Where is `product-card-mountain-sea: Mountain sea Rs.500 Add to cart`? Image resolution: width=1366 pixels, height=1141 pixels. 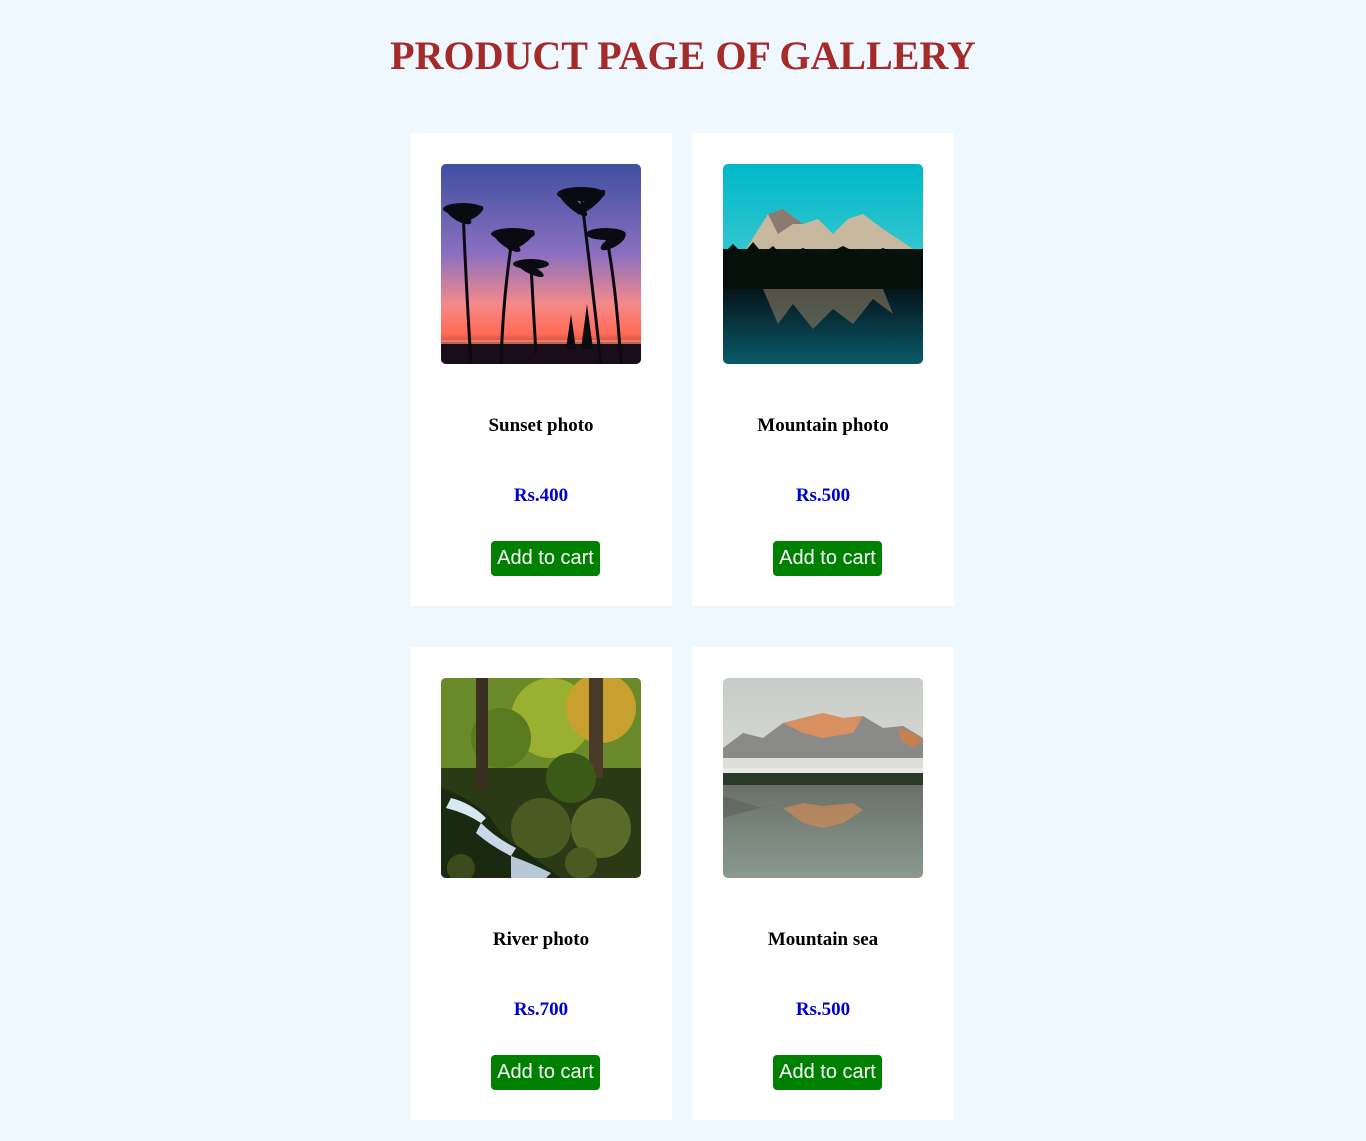 product-card-mountain-sea: Mountain sea Rs.500 Add to cart is located at coordinates (823, 883).